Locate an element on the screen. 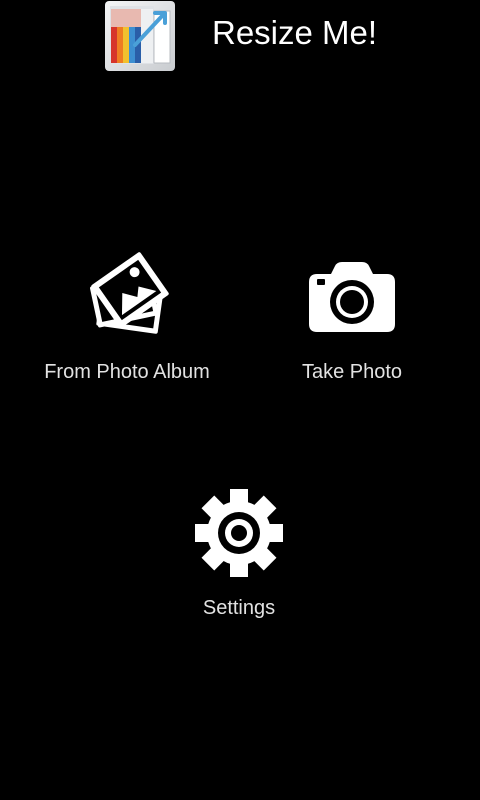  resize-me-app-icon is located at coordinates (140, 36).